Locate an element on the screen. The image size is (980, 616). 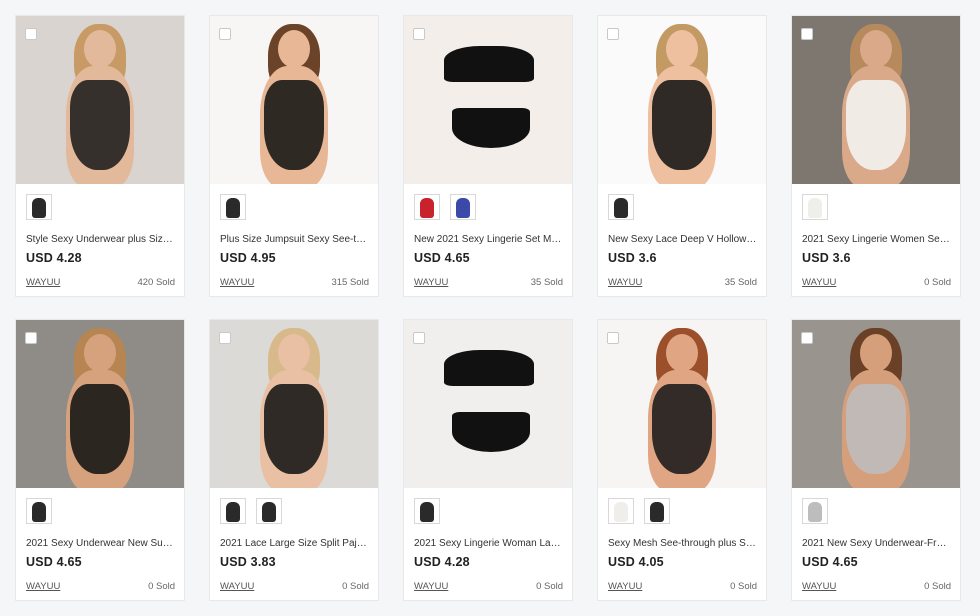
product-title: Plus Size Jumpsuit Sexy See-through Lace is located at coordinates (295, 239).